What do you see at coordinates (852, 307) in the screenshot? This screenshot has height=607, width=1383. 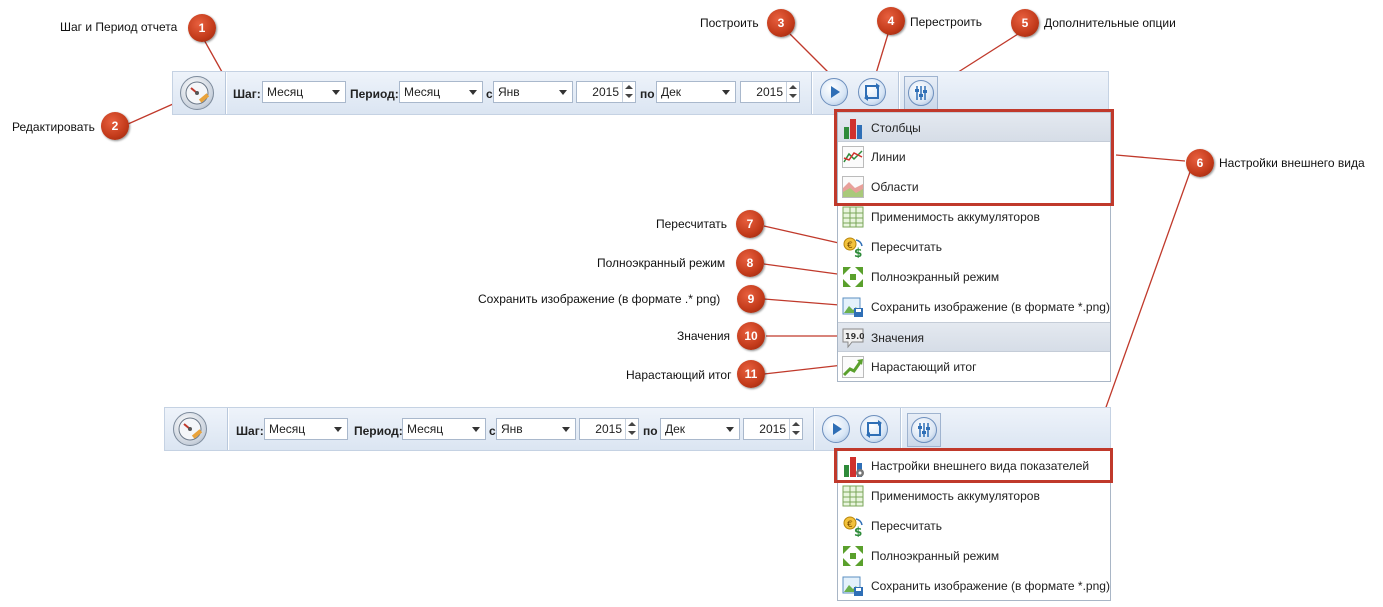 I see `save-image-icon` at bounding box center [852, 307].